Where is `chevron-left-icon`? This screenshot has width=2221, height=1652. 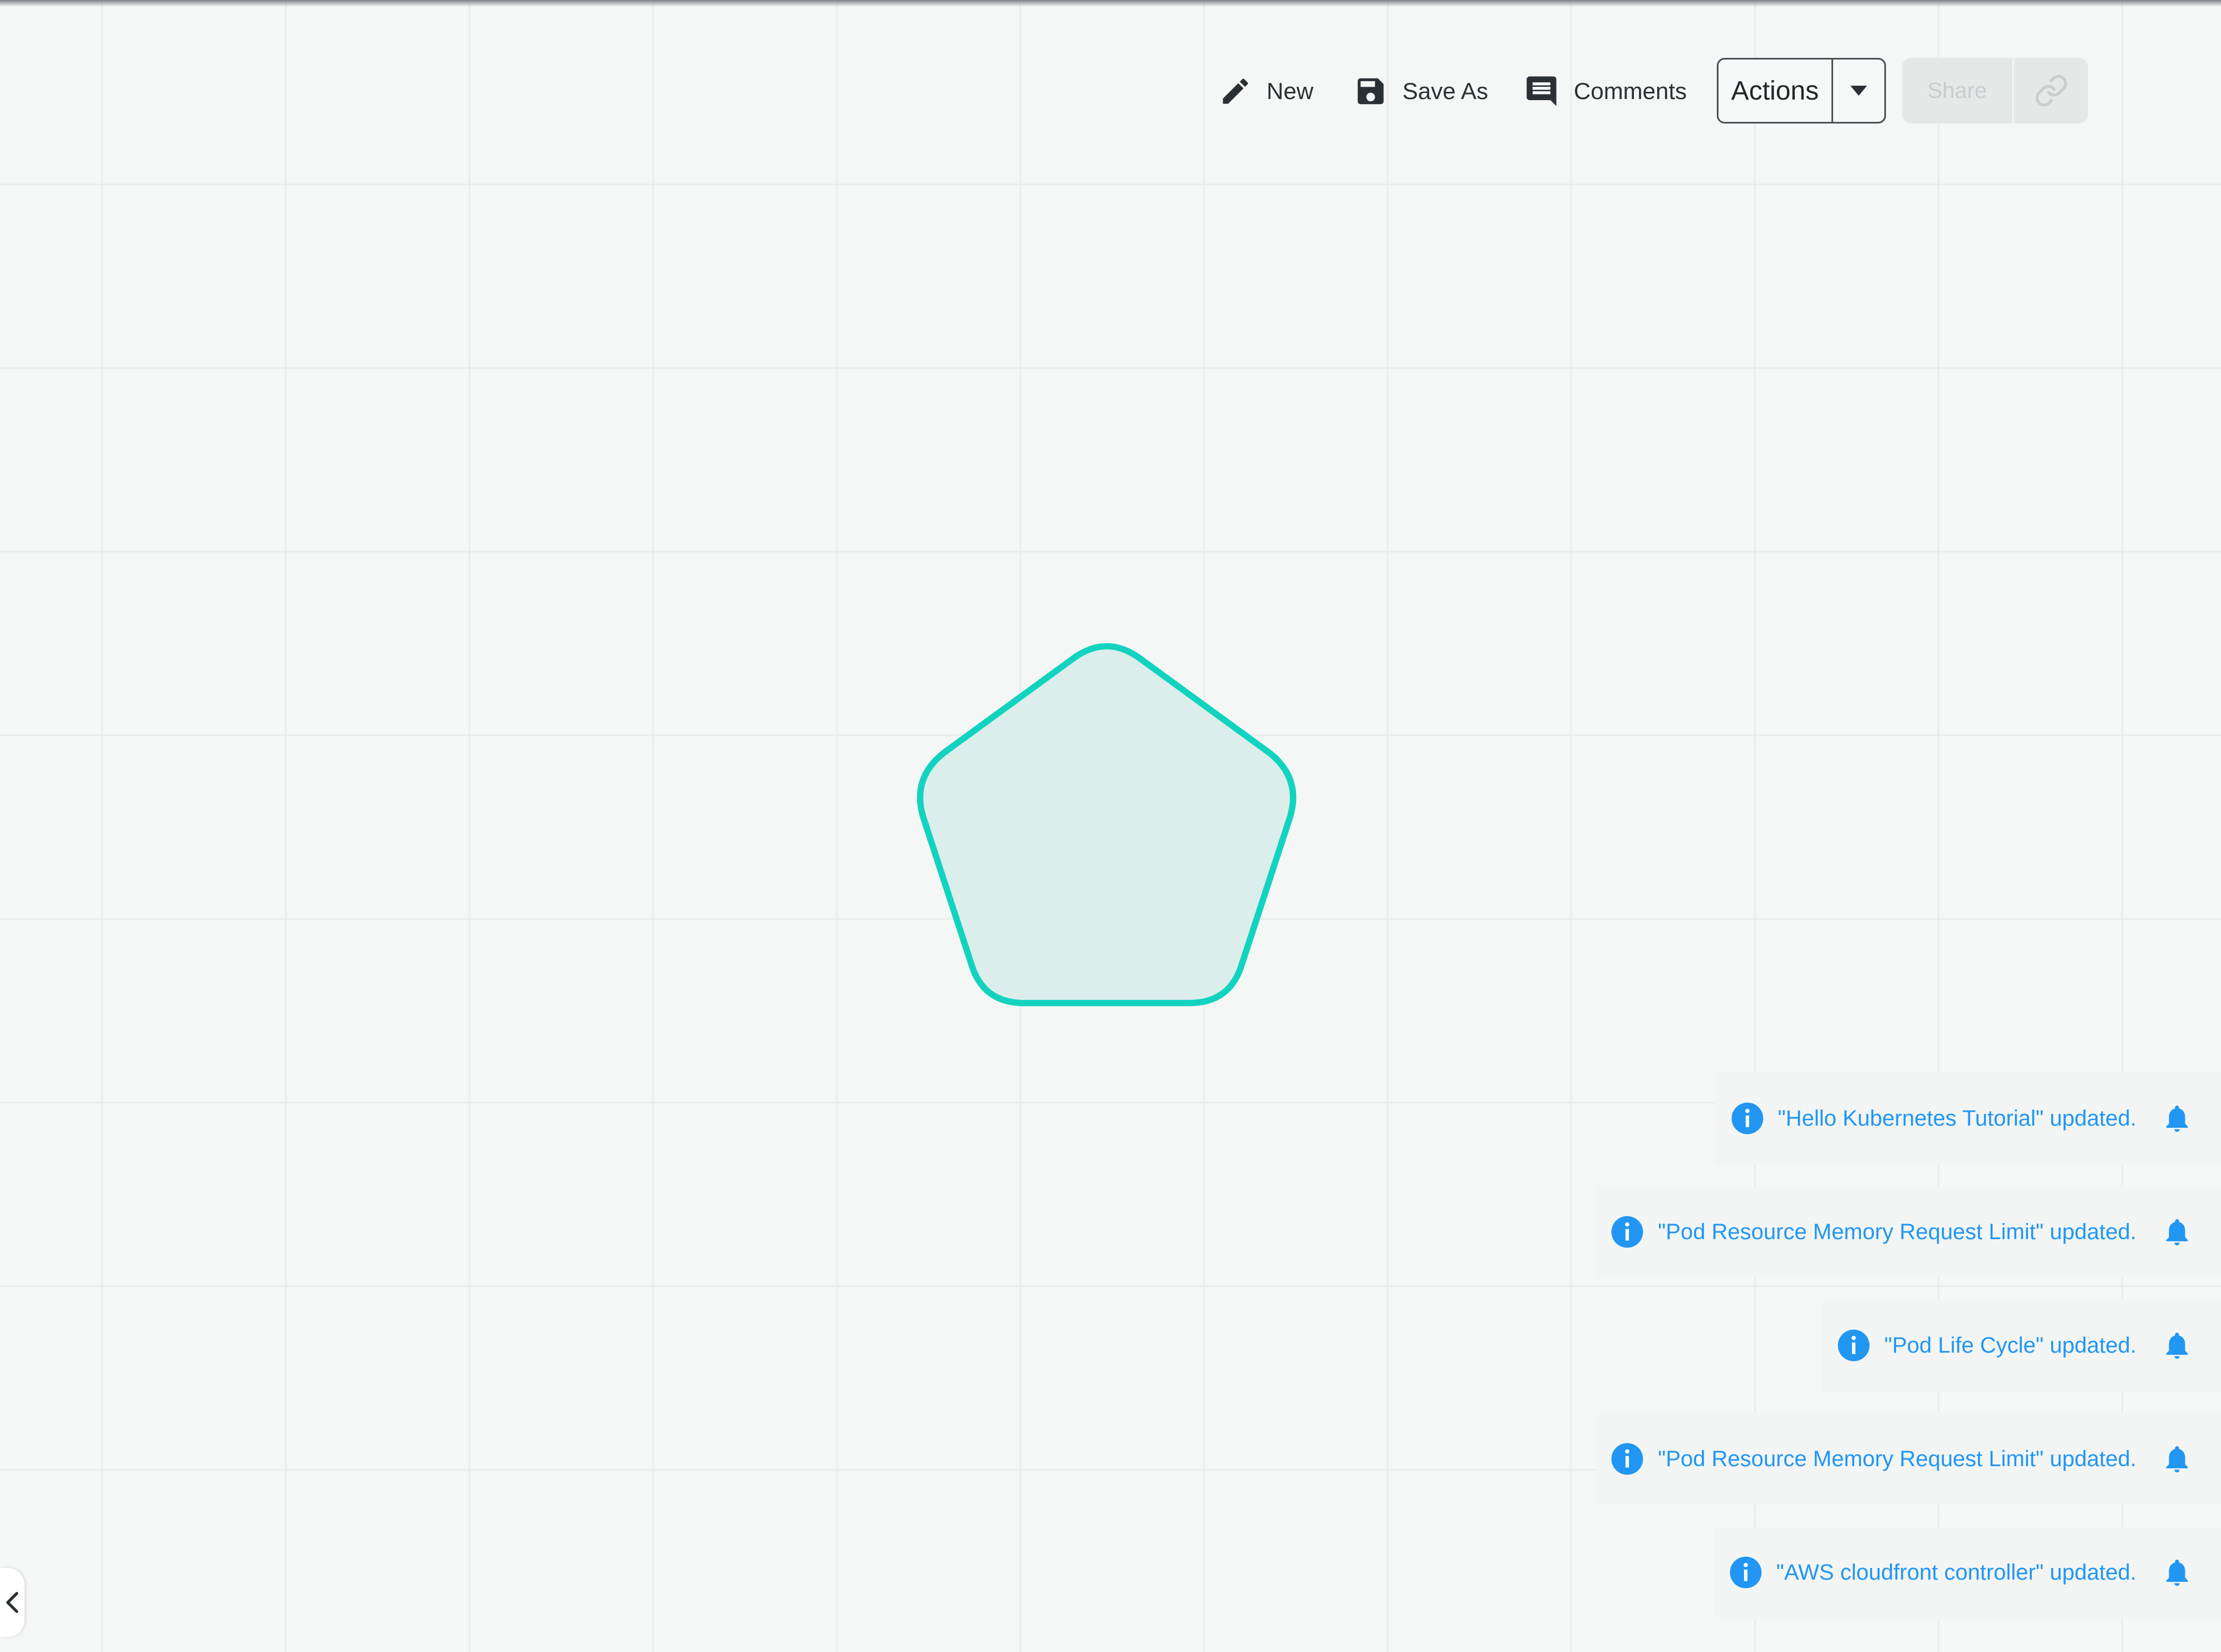 chevron-left-icon is located at coordinates (12, 1602).